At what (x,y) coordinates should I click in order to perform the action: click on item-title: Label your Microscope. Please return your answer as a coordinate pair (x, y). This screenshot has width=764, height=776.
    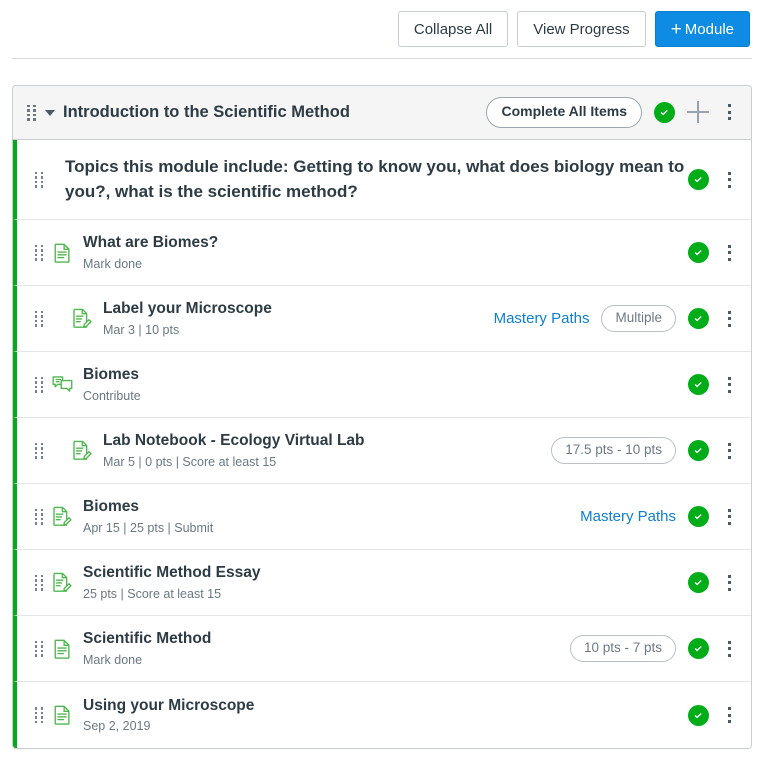
    Looking at the image, I should click on (293, 308).